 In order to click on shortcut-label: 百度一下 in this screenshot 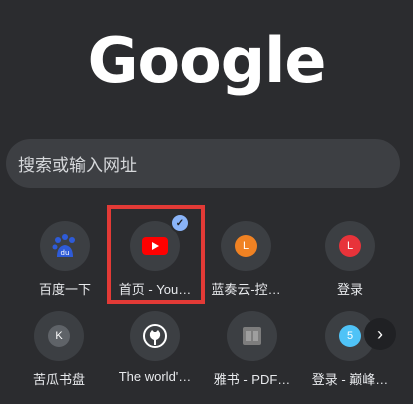, I will do `click(64, 289)`.